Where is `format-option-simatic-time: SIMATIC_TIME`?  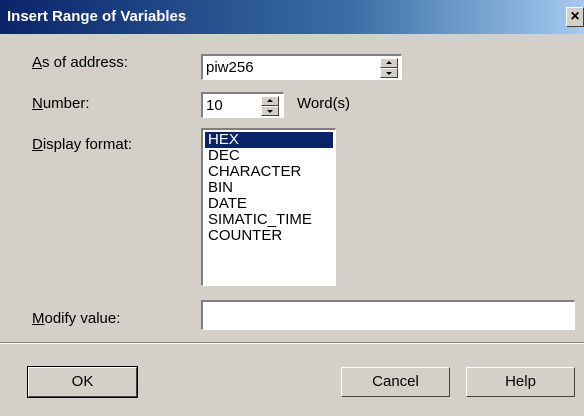
format-option-simatic-time: SIMATIC_TIME is located at coordinates (269, 220).